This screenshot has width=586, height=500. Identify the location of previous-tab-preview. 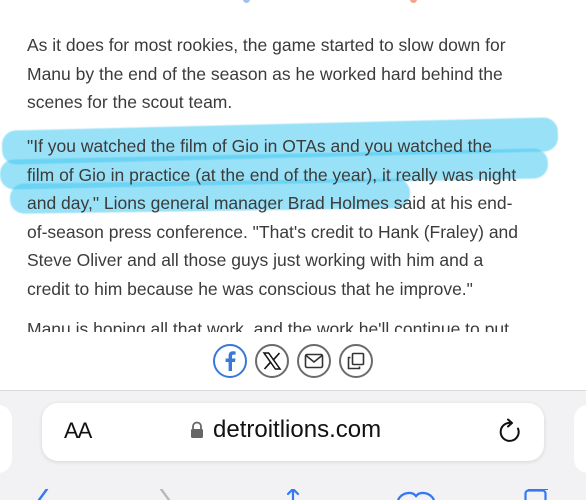
(6, 439).